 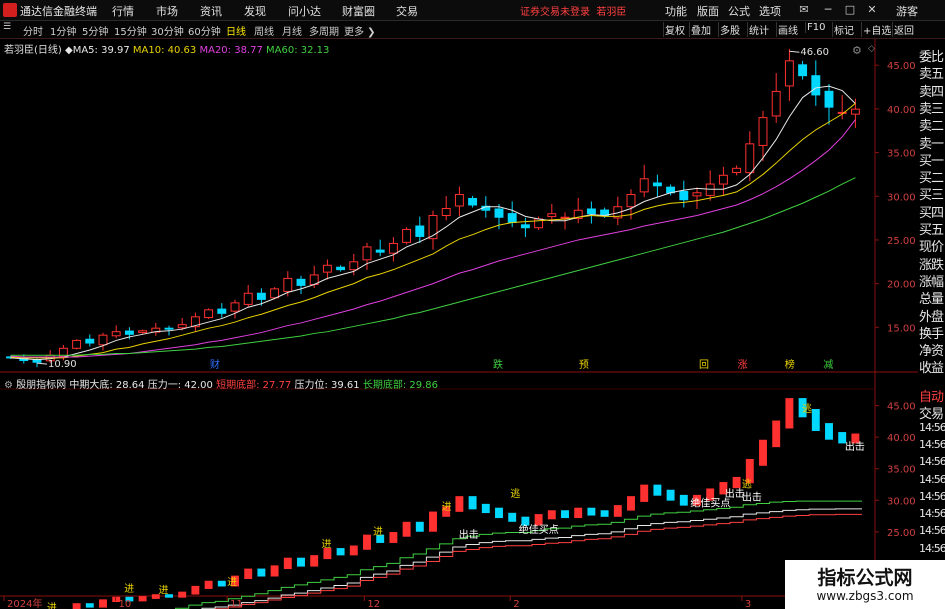 I want to click on side-panel-item: 买五, so click(x=931, y=228).